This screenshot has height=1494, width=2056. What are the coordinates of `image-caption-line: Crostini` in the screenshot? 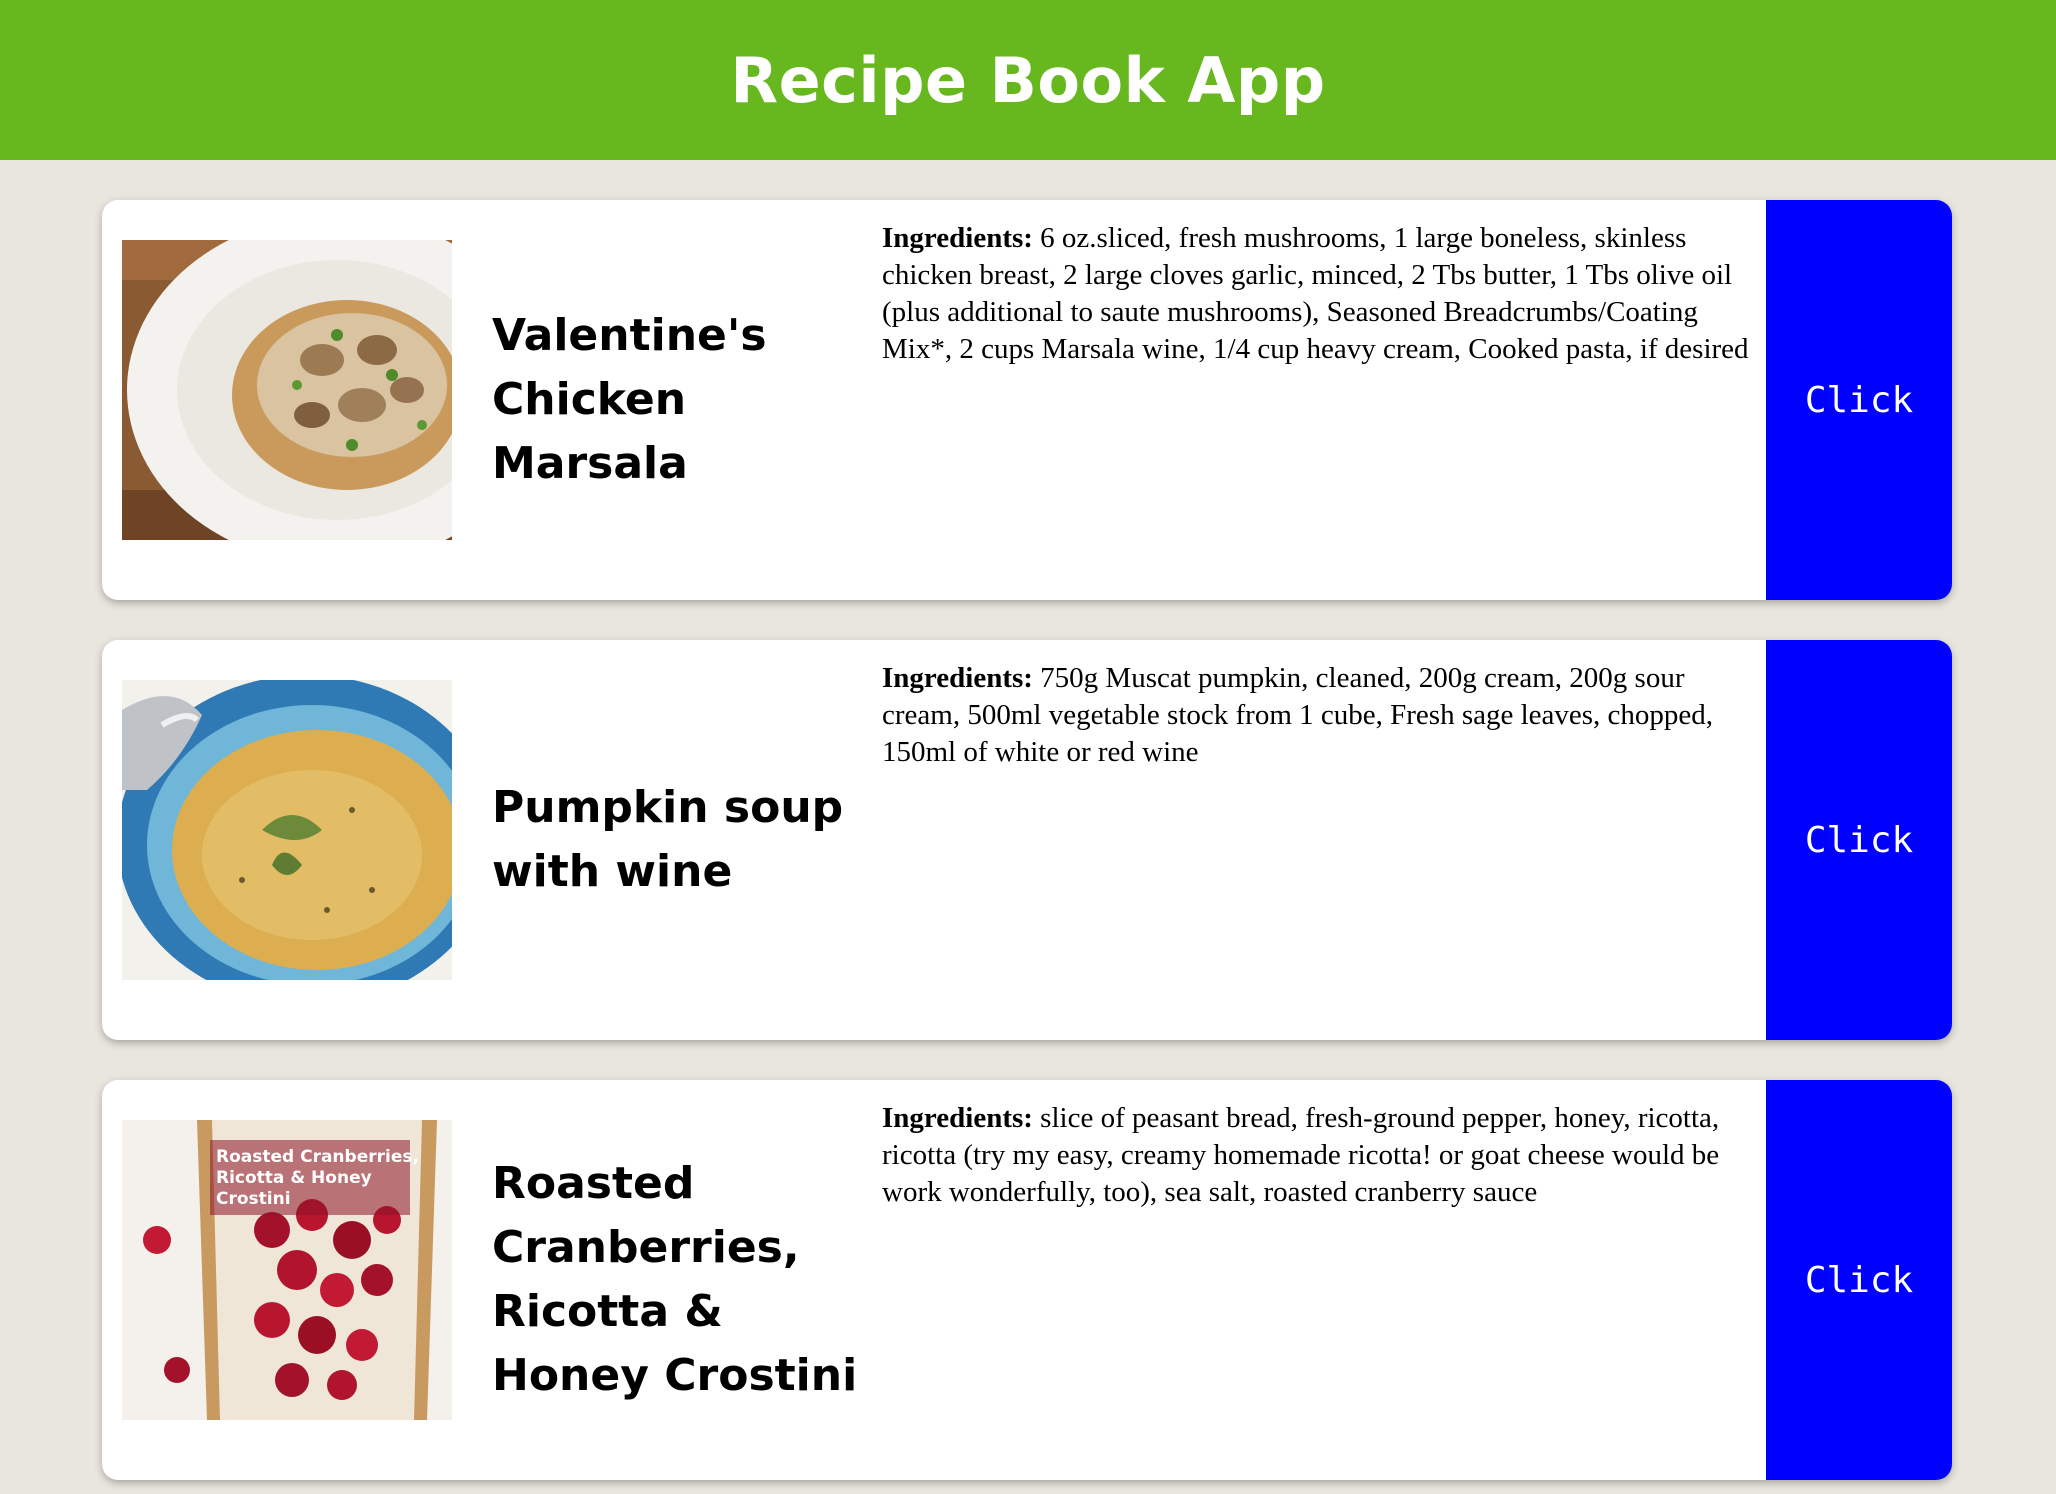 It's located at (253, 1199).